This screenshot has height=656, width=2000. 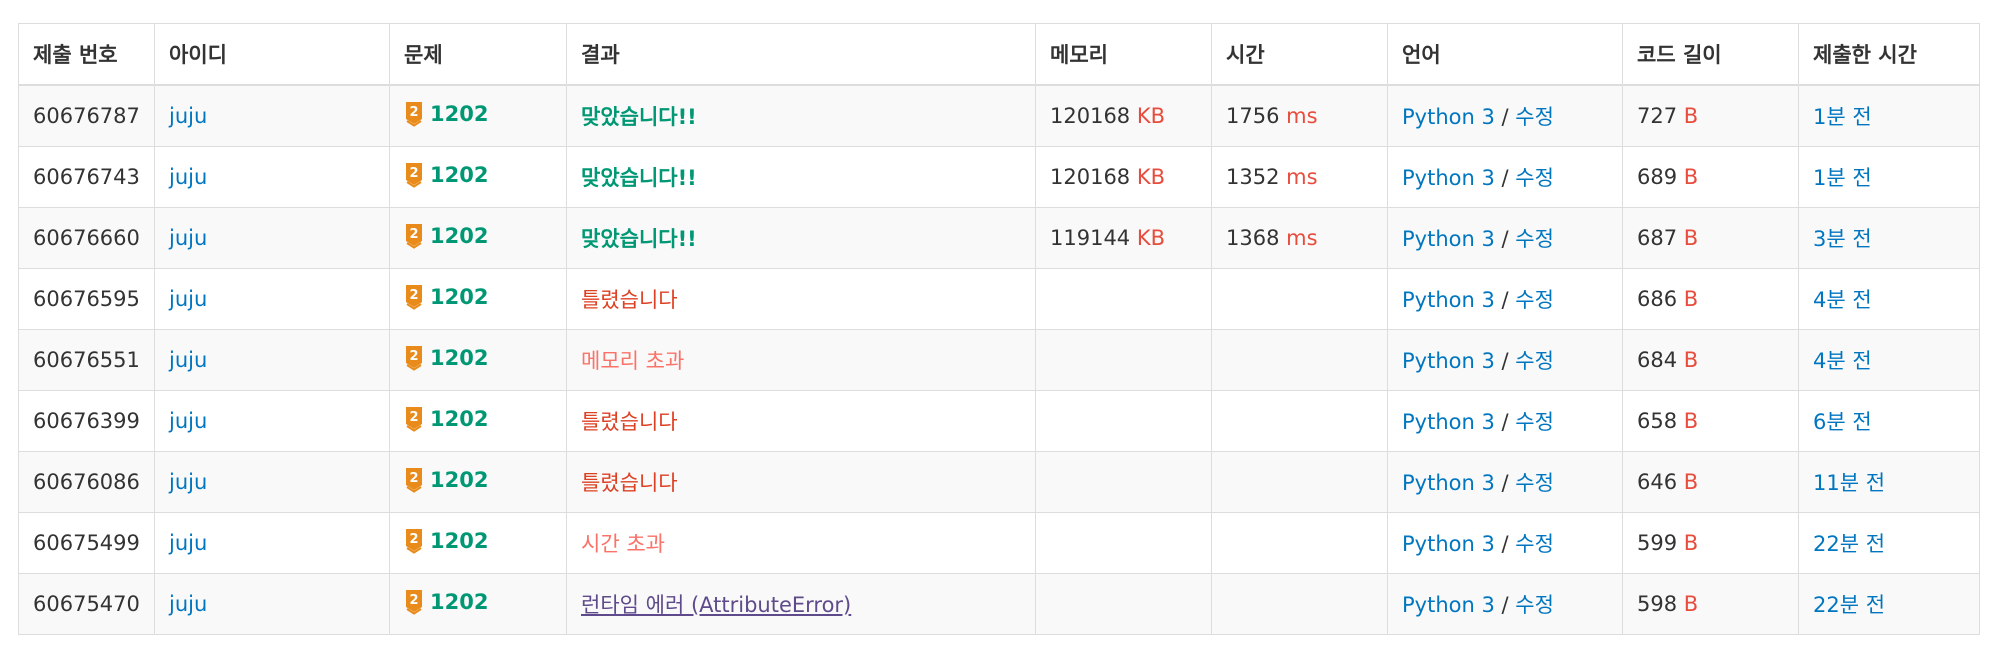 I want to click on submitted-time-cell: 6분 전, so click(x=1889, y=421).